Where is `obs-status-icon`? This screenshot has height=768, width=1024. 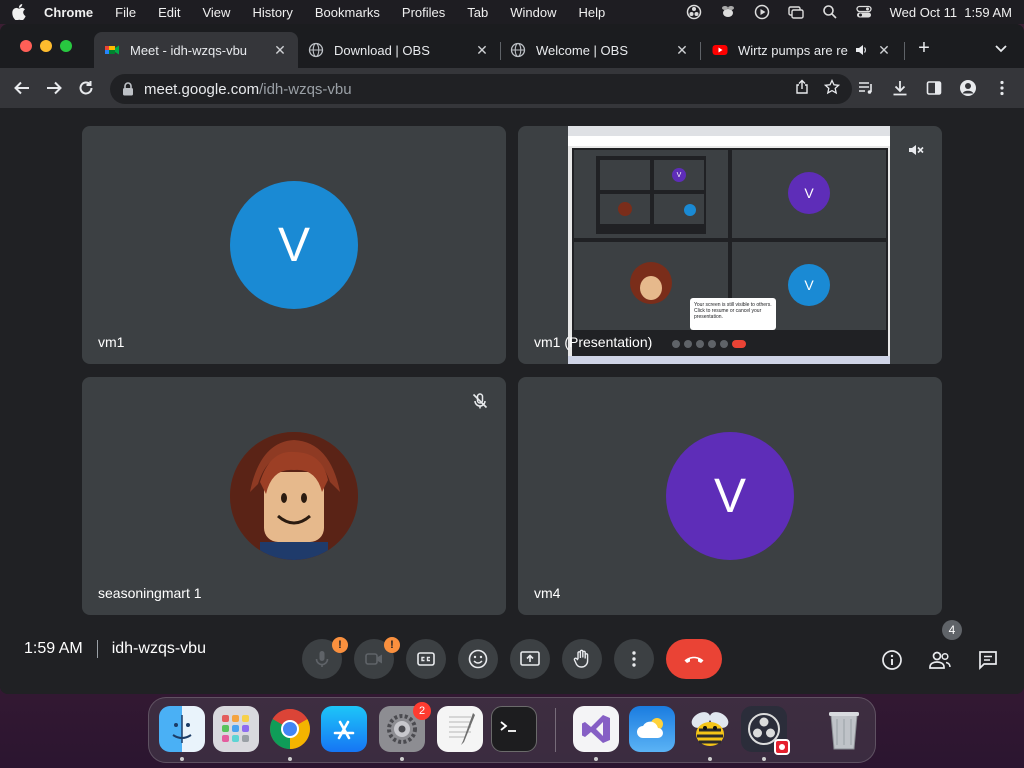 obs-status-icon is located at coordinates (694, 12).